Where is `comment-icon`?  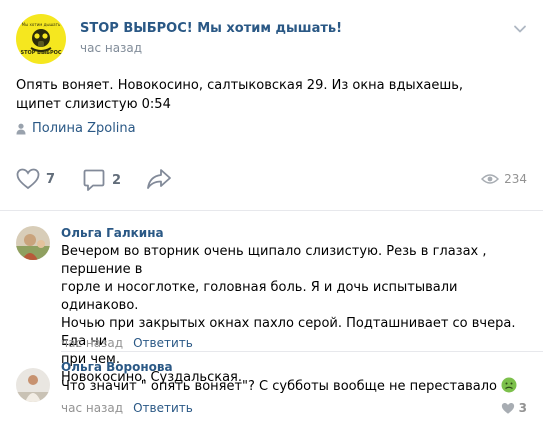
comment-icon is located at coordinates (94, 180).